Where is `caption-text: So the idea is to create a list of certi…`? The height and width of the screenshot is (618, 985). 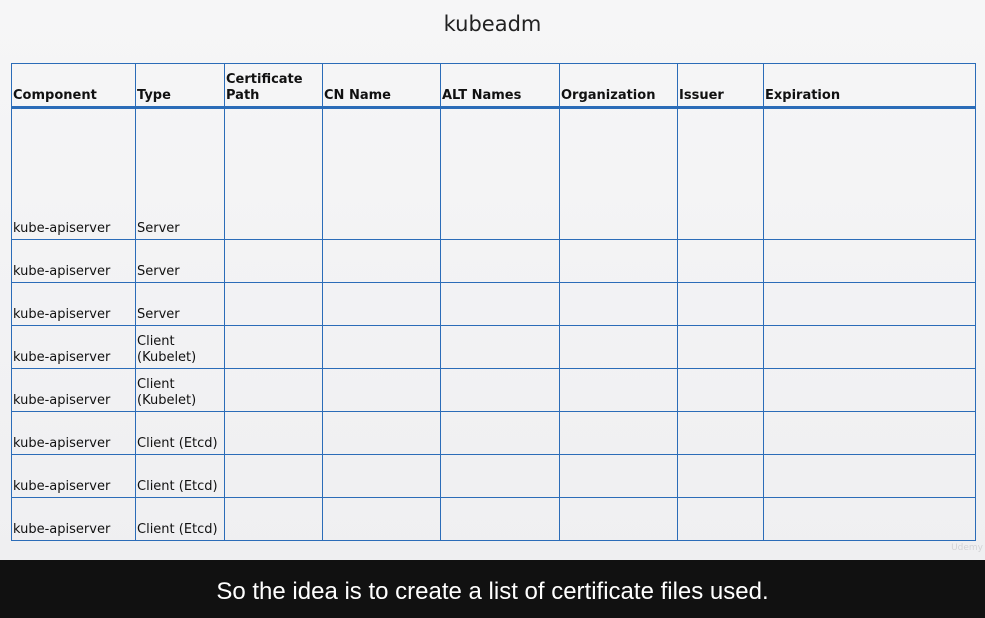
caption-text: So the idea is to create a list of certi… is located at coordinates (492, 591).